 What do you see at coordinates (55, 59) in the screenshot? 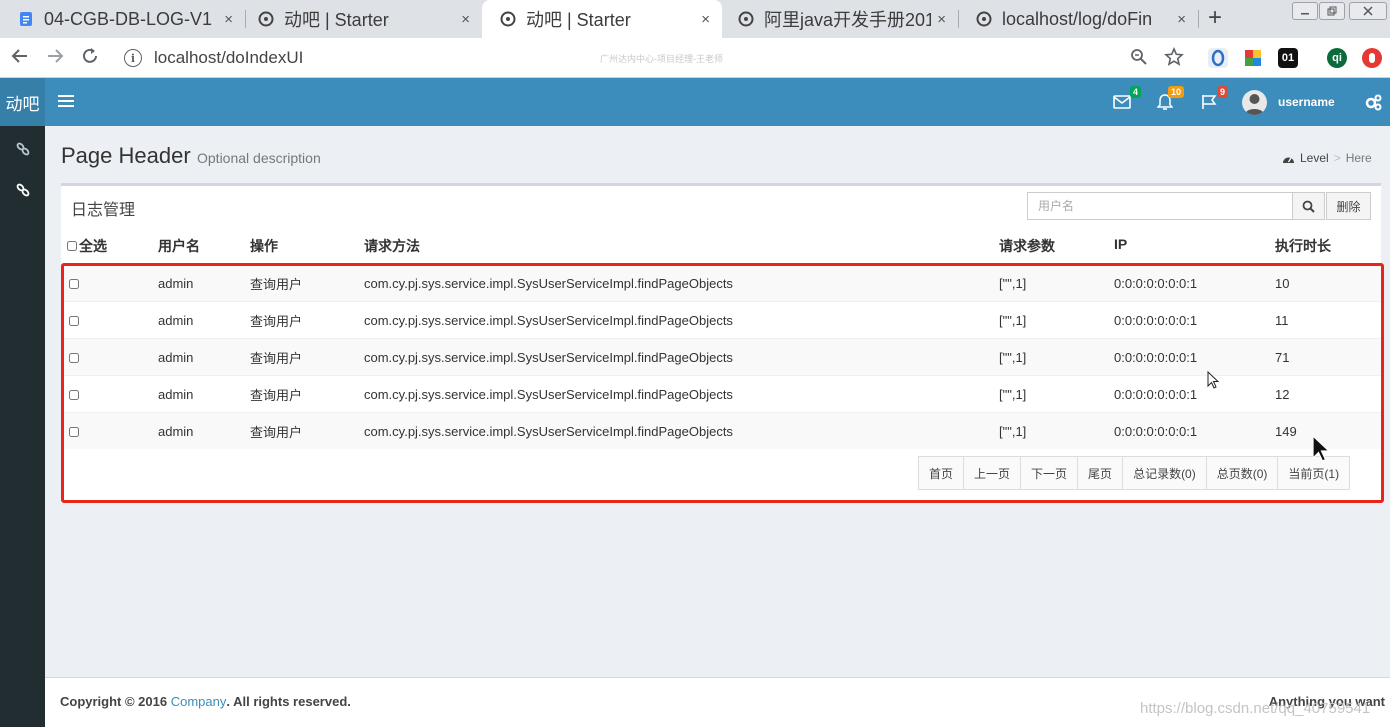
I see `forward-button` at bounding box center [55, 59].